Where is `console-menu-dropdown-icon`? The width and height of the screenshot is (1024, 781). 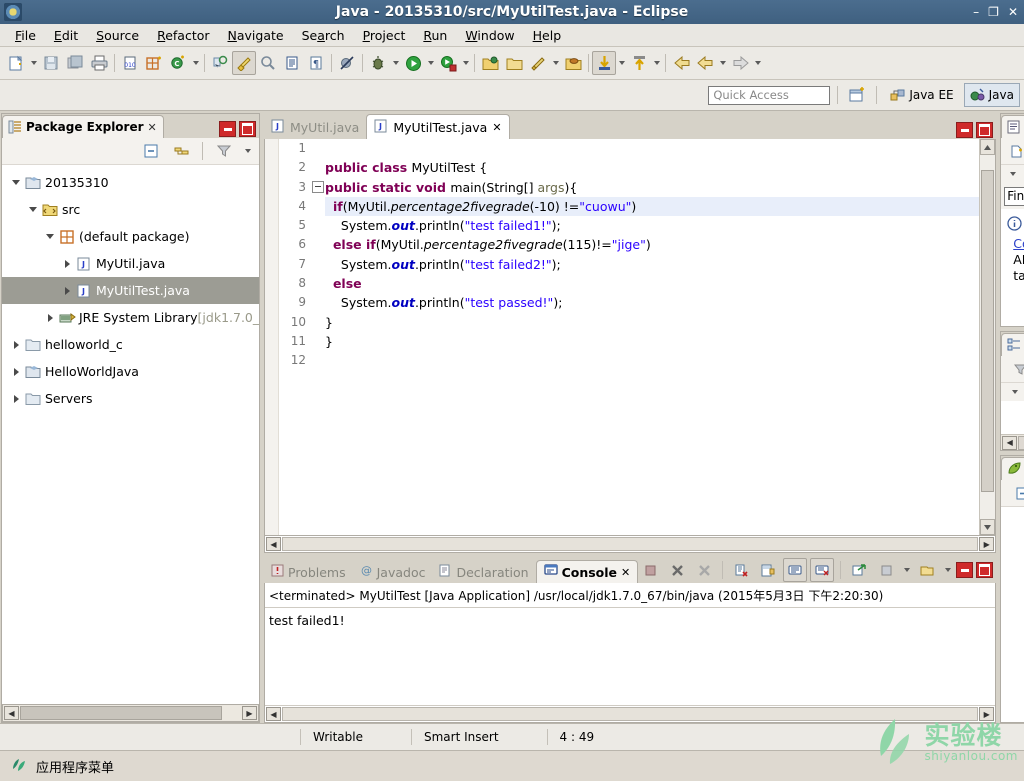 console-menu-dropdown-icon is located at coordinates (947, 570).